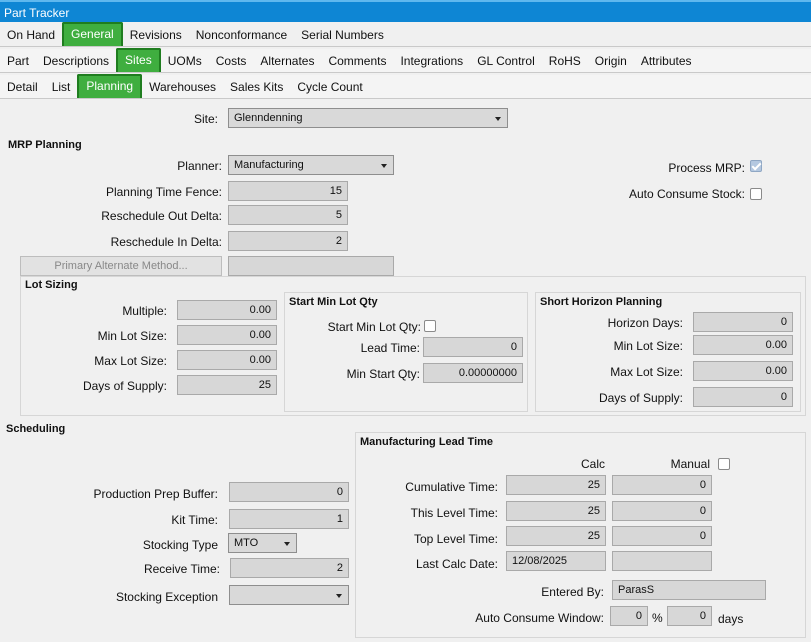 Image resolution: width=811 pixels, height=642 pixels. I want to click on last-calc-date-field: 12/08/2025, so click(556, 561).